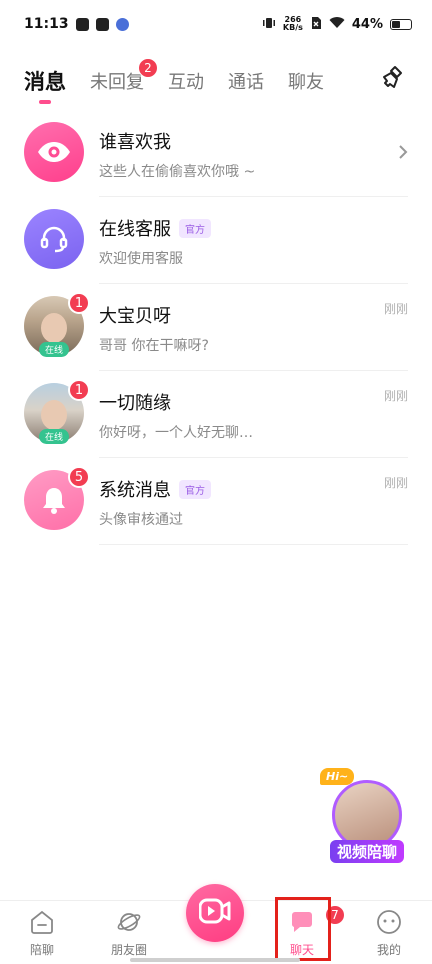  Describe the element at coordinates (316, 24) in the screenshot. I see `no-sim-icon` at that location.